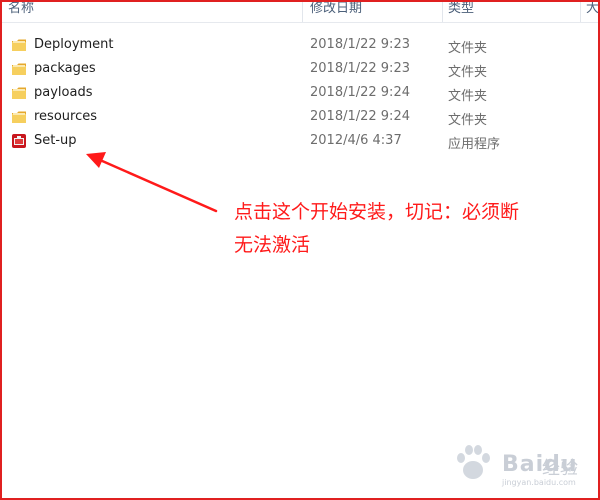 The height and width of the screenshot is (500, 600). I want to click on watermark-url: jingyan.baidu.com, so click(539, 482).